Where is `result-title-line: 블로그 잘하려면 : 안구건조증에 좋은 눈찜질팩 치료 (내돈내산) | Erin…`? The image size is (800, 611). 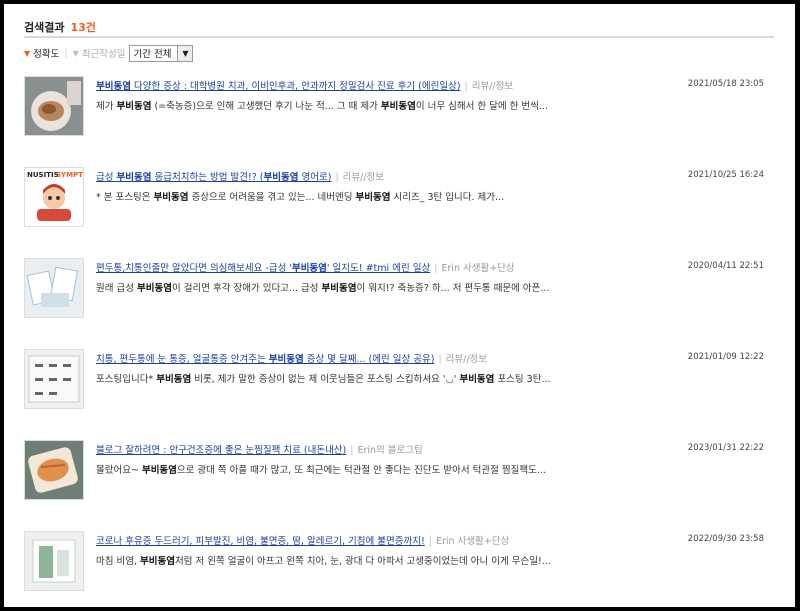 result-title-line: 블로그 잘하려면 : 안구건조증에 좋은 눈찜질팩 치료 (내돈내산) | Erin… is located at coordinates (396, 449).